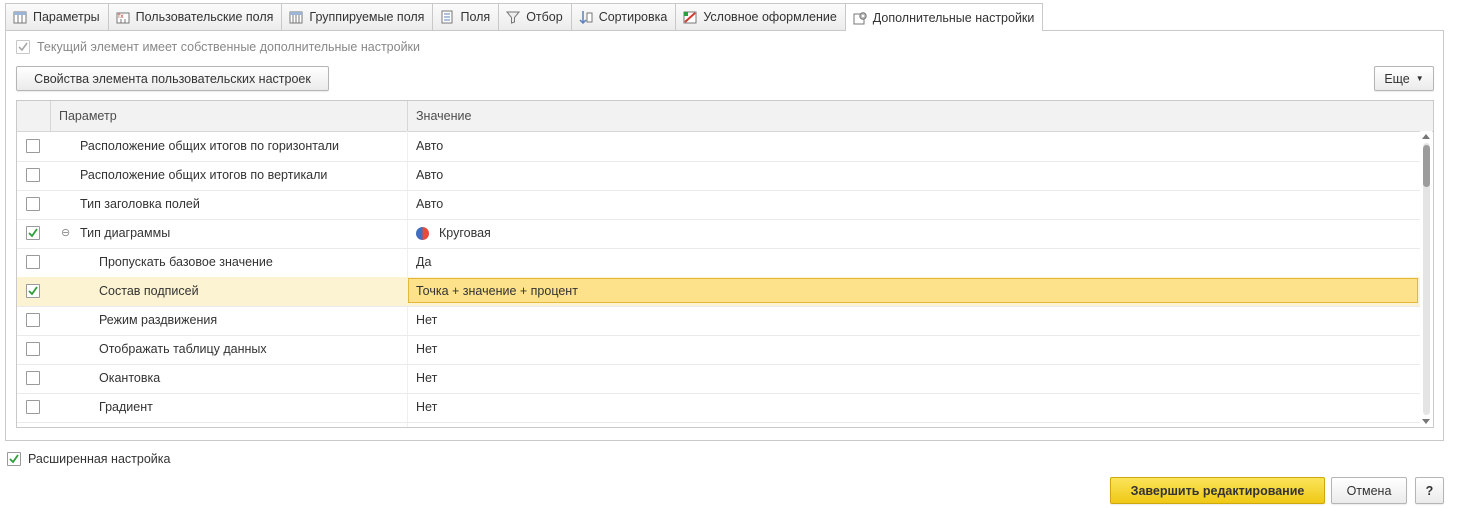  What do you see at coordinates (20, 17) in the screenshot?
I see `parameters-icon` at bounding box center [20, 17].